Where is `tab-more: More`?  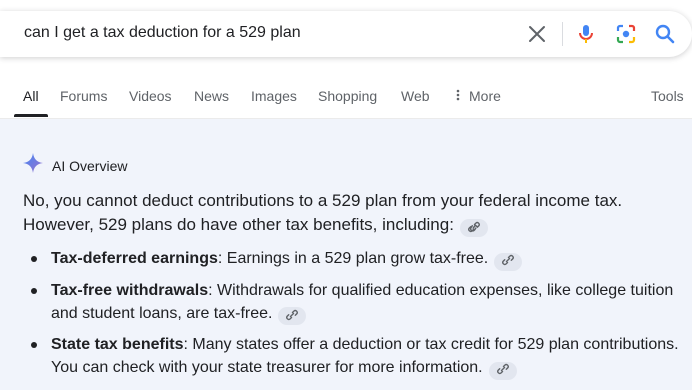
tab-more: More is located at coordinates (478, 96).